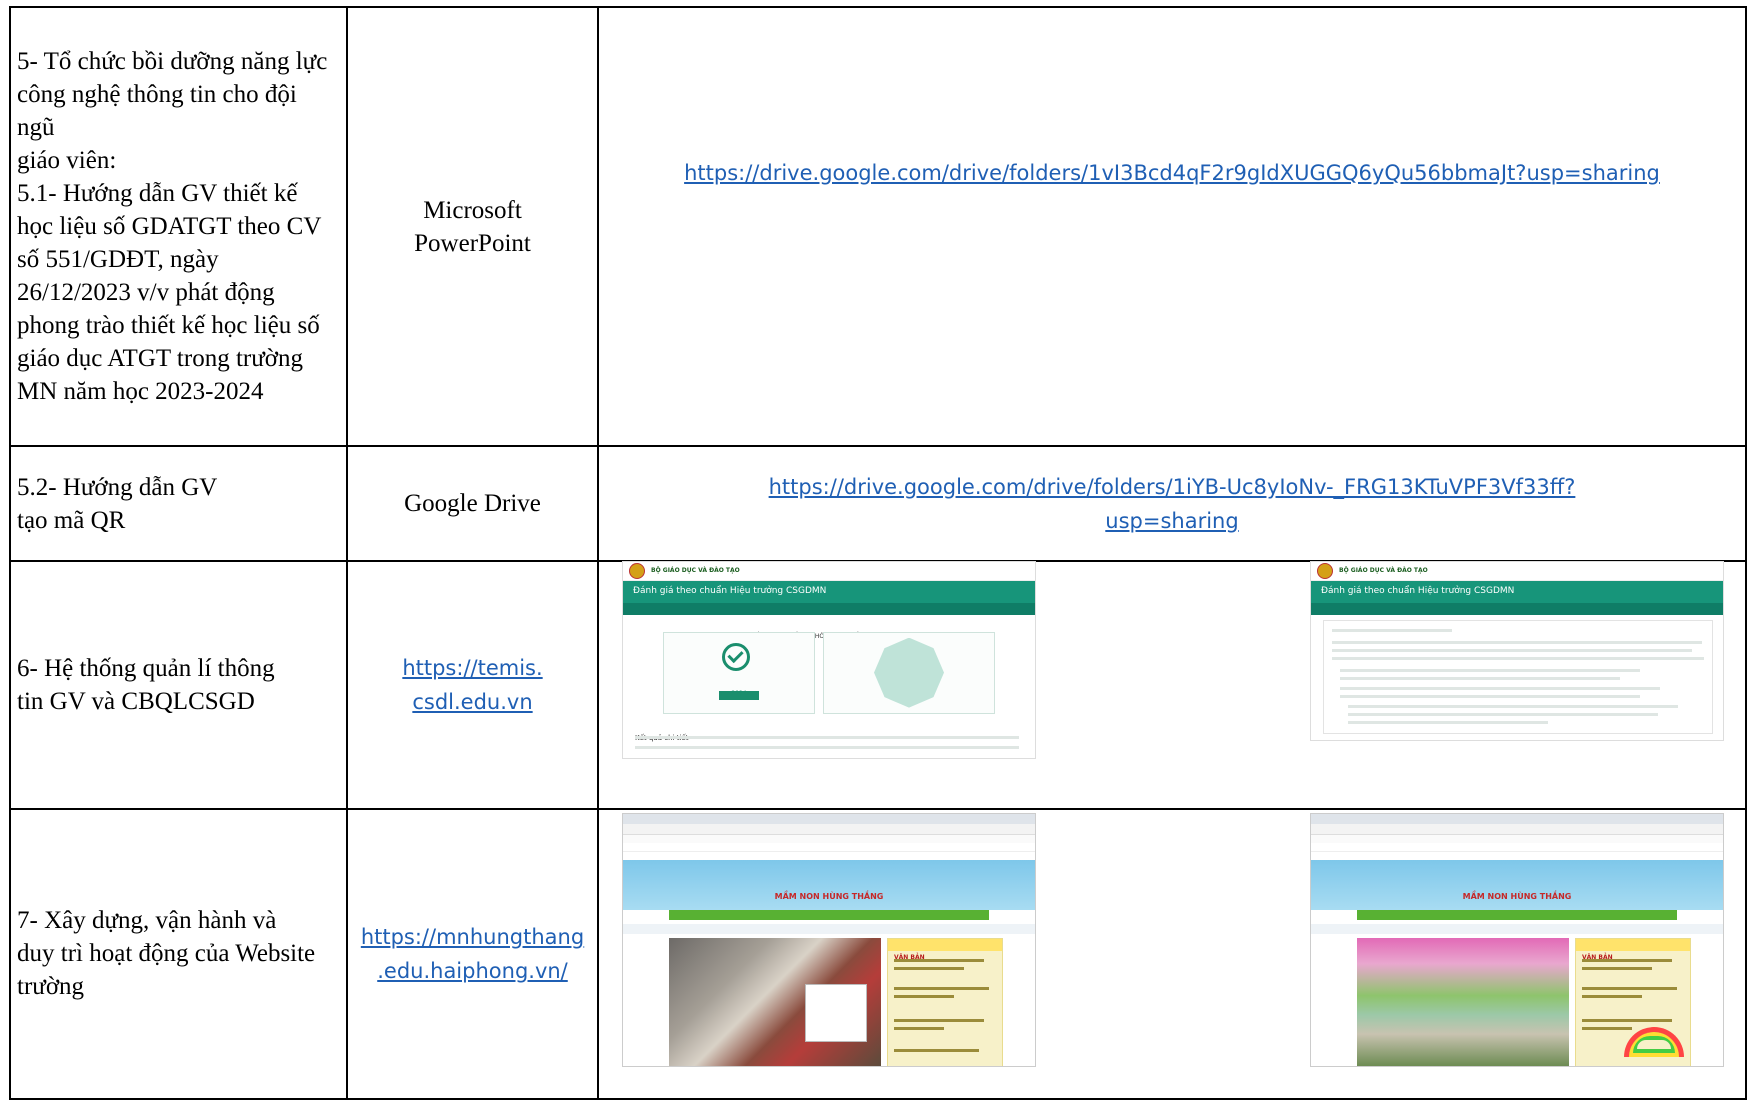 This screenshot has width=1754, height=1100. I want to click on text-line: 5.2- Hướng dẫn GV, so click(117, 487).